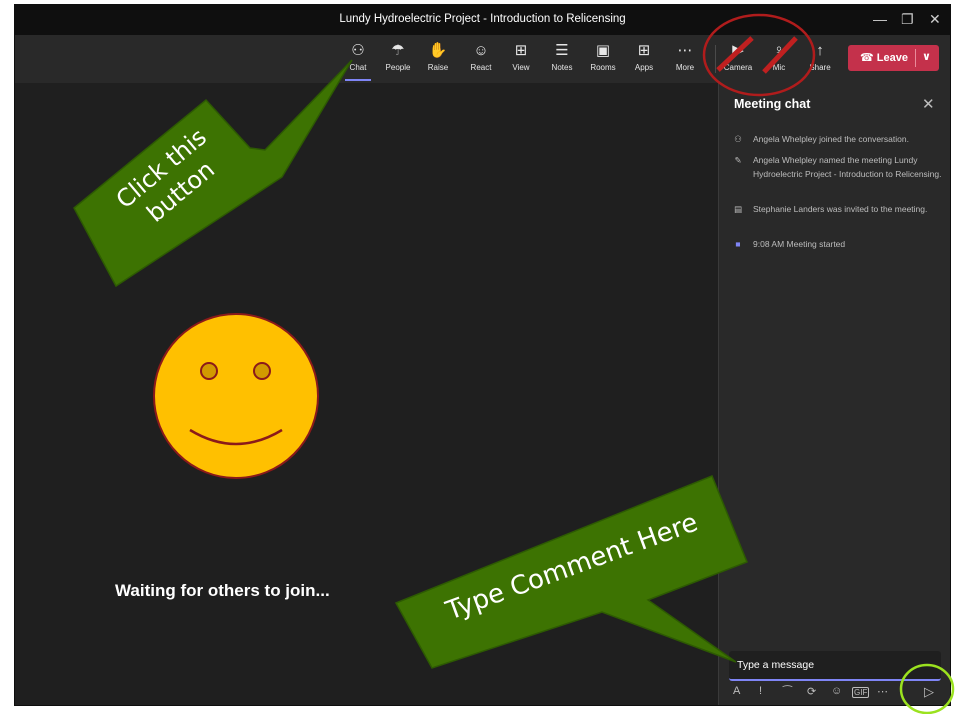 The image size is (955, 714). What do you see at coordinates (927, 688) in the screenshot?
I see `send-button-highlight` at bounding box center [927, 688].